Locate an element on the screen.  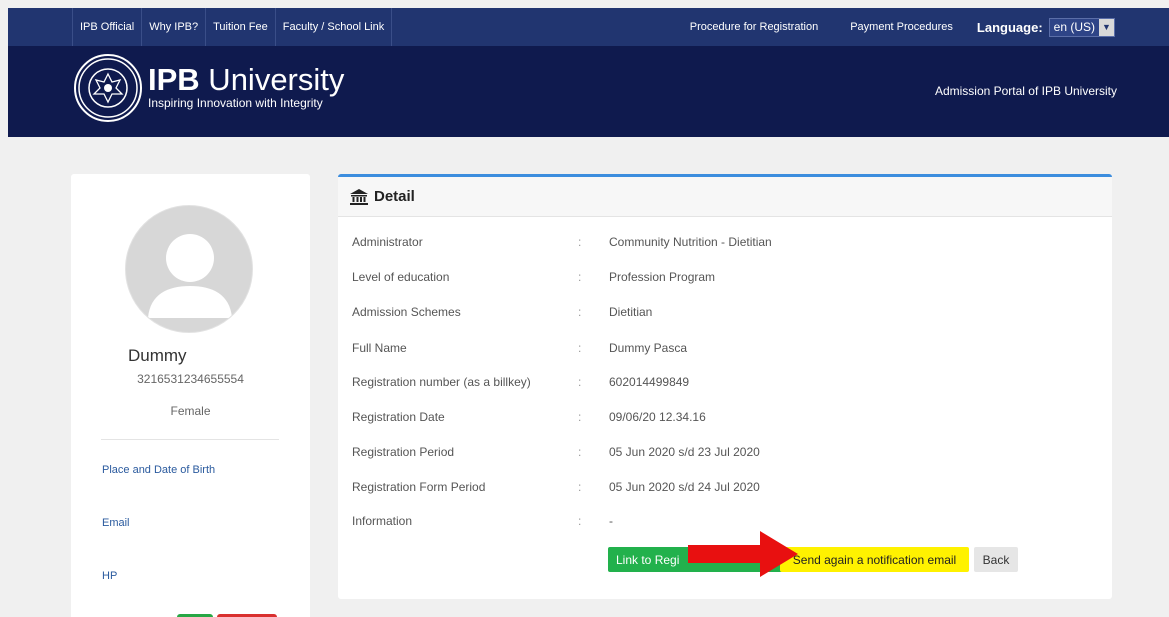
profile-field-email: Email is located at coordinates (116, 523).